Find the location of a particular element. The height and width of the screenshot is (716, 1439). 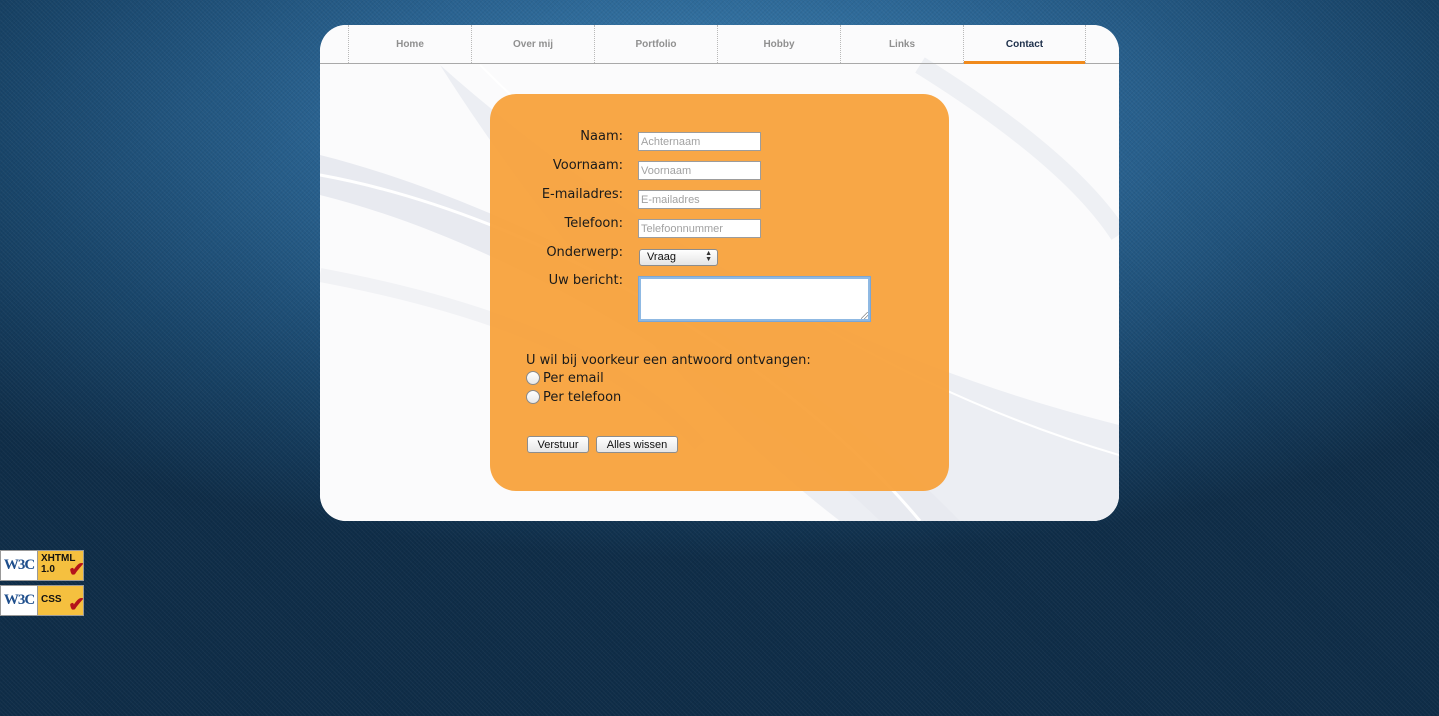

submit-button: Verstuur is located at coordinates (558, 444).